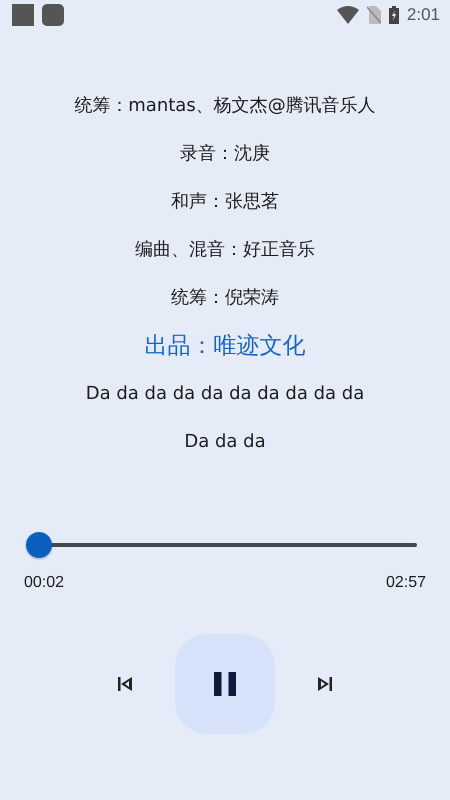 The height and width of the screenshot is (800, 450). Describe the element at coordinates (325, 684) in the screenshot. I see `next-icon` at that location.